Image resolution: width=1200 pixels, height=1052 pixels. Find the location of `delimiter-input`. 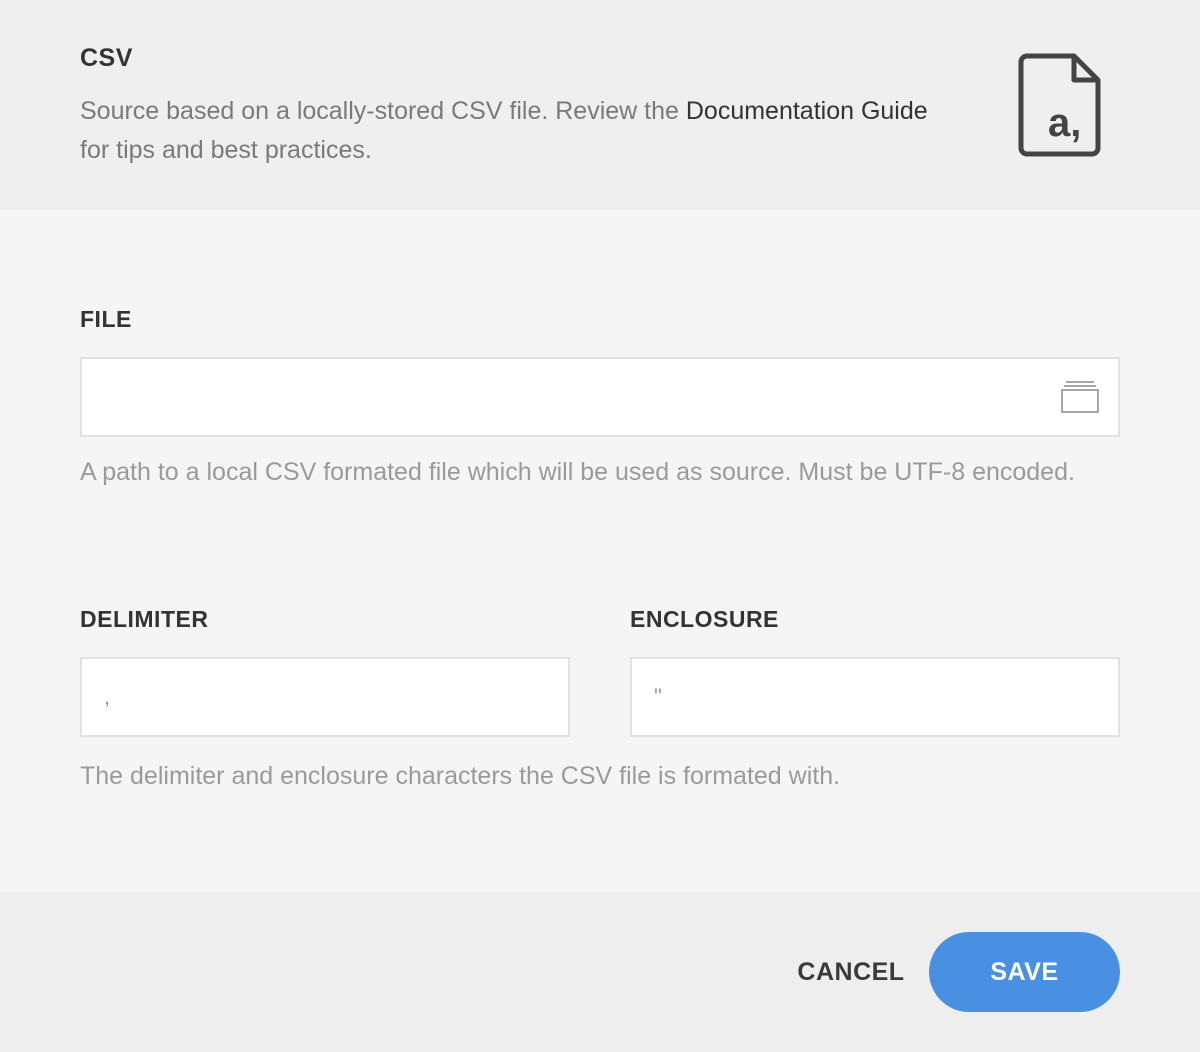

delimiter-input is located at coordinates (325, 697).